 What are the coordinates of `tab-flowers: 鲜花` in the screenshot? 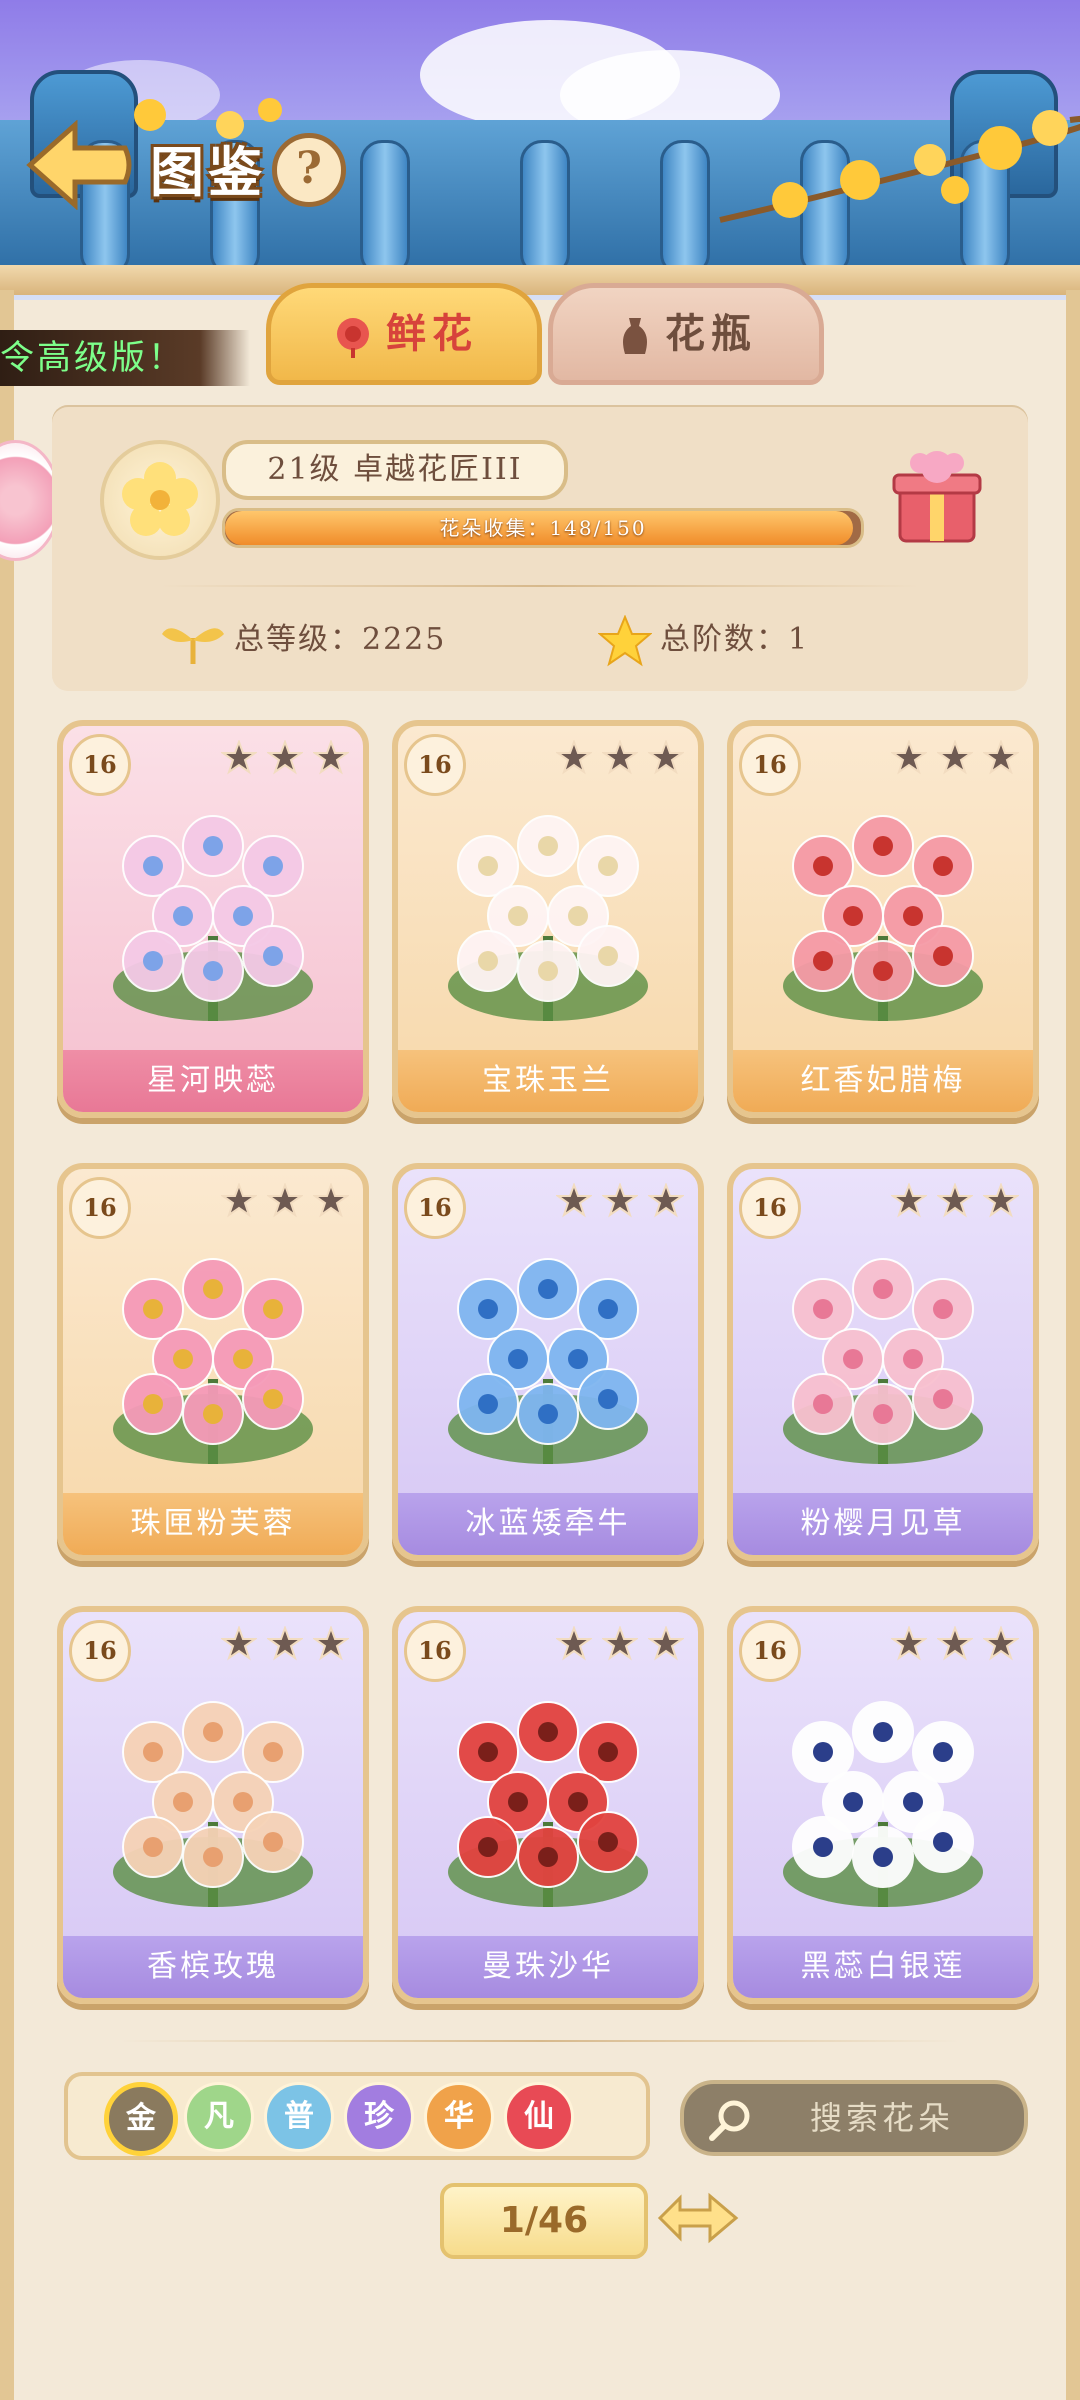 It's located at (404, 334).